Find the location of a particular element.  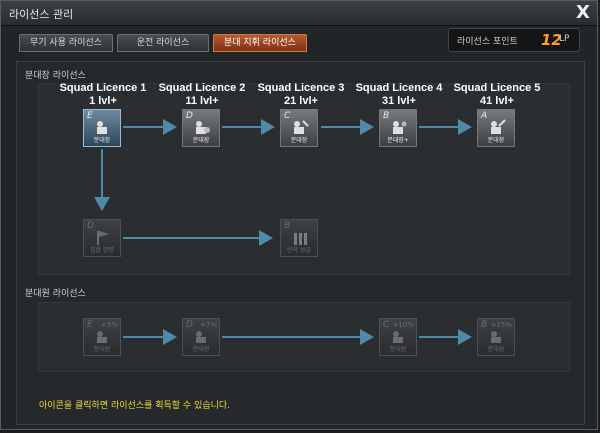

squad-leader-d-icon: D 분대장 is located at coordinates (201, 128).